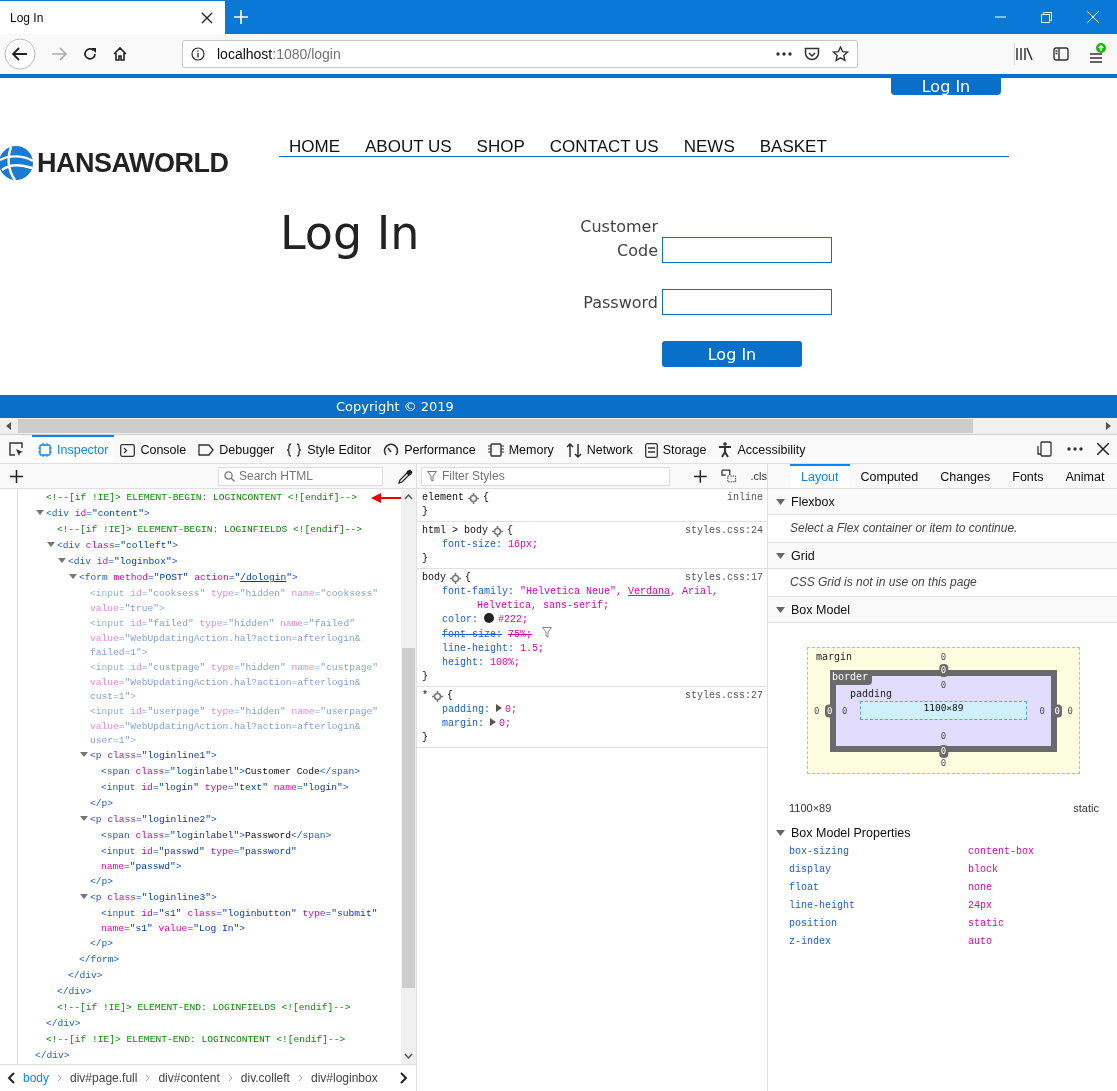  What do you see at coordinates (942, 832) in the screenshot?
I see `section-header: Box Model Properties` at bounding box center [942, 832].